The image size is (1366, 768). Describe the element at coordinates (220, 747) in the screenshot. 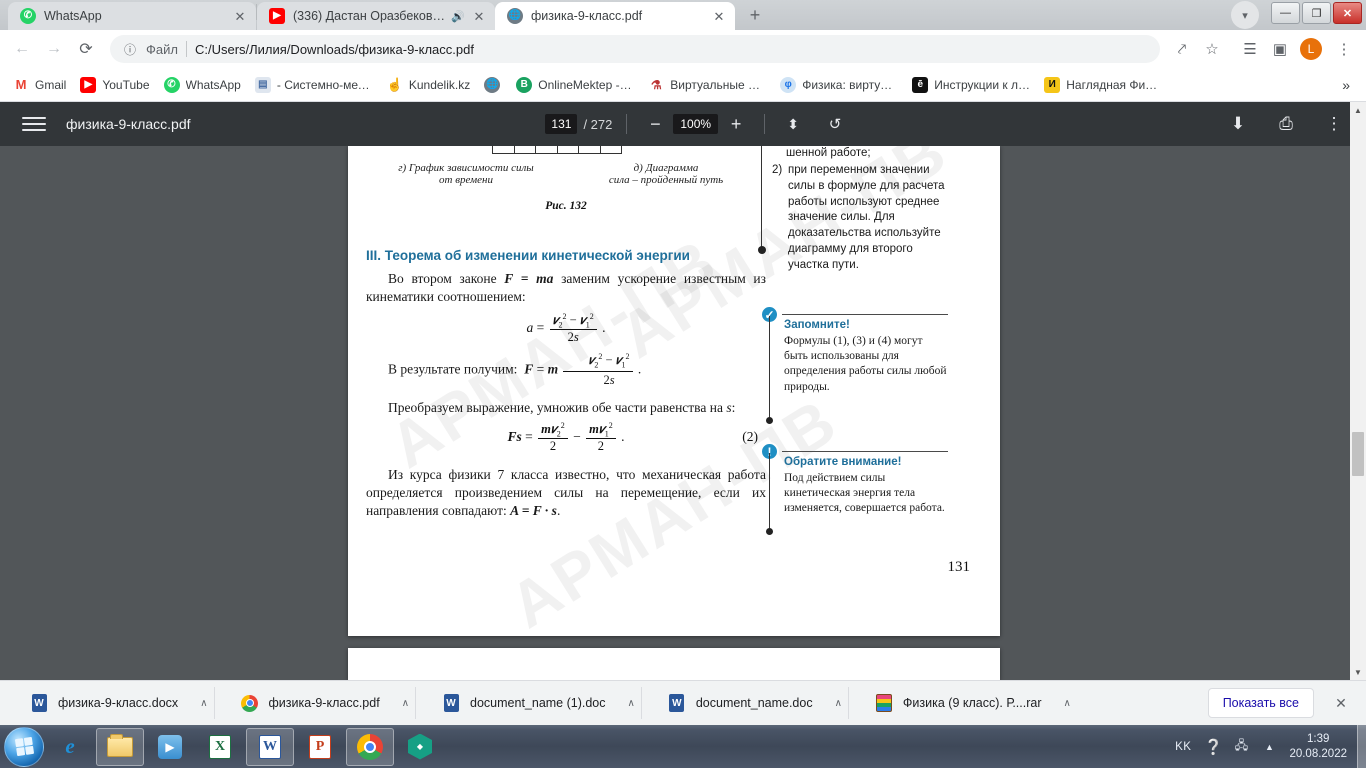

I see `taskbar-excel-icon: X` at that location.